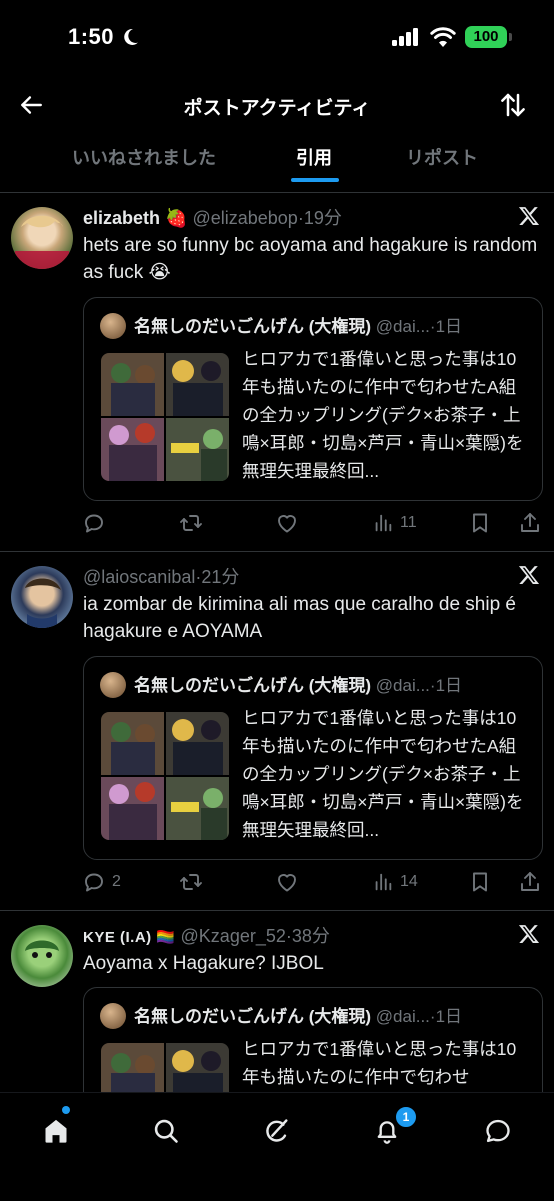 This screenshot has width=554, height=1201. I want to click on notification-badge: 1, so click(406, 1117).